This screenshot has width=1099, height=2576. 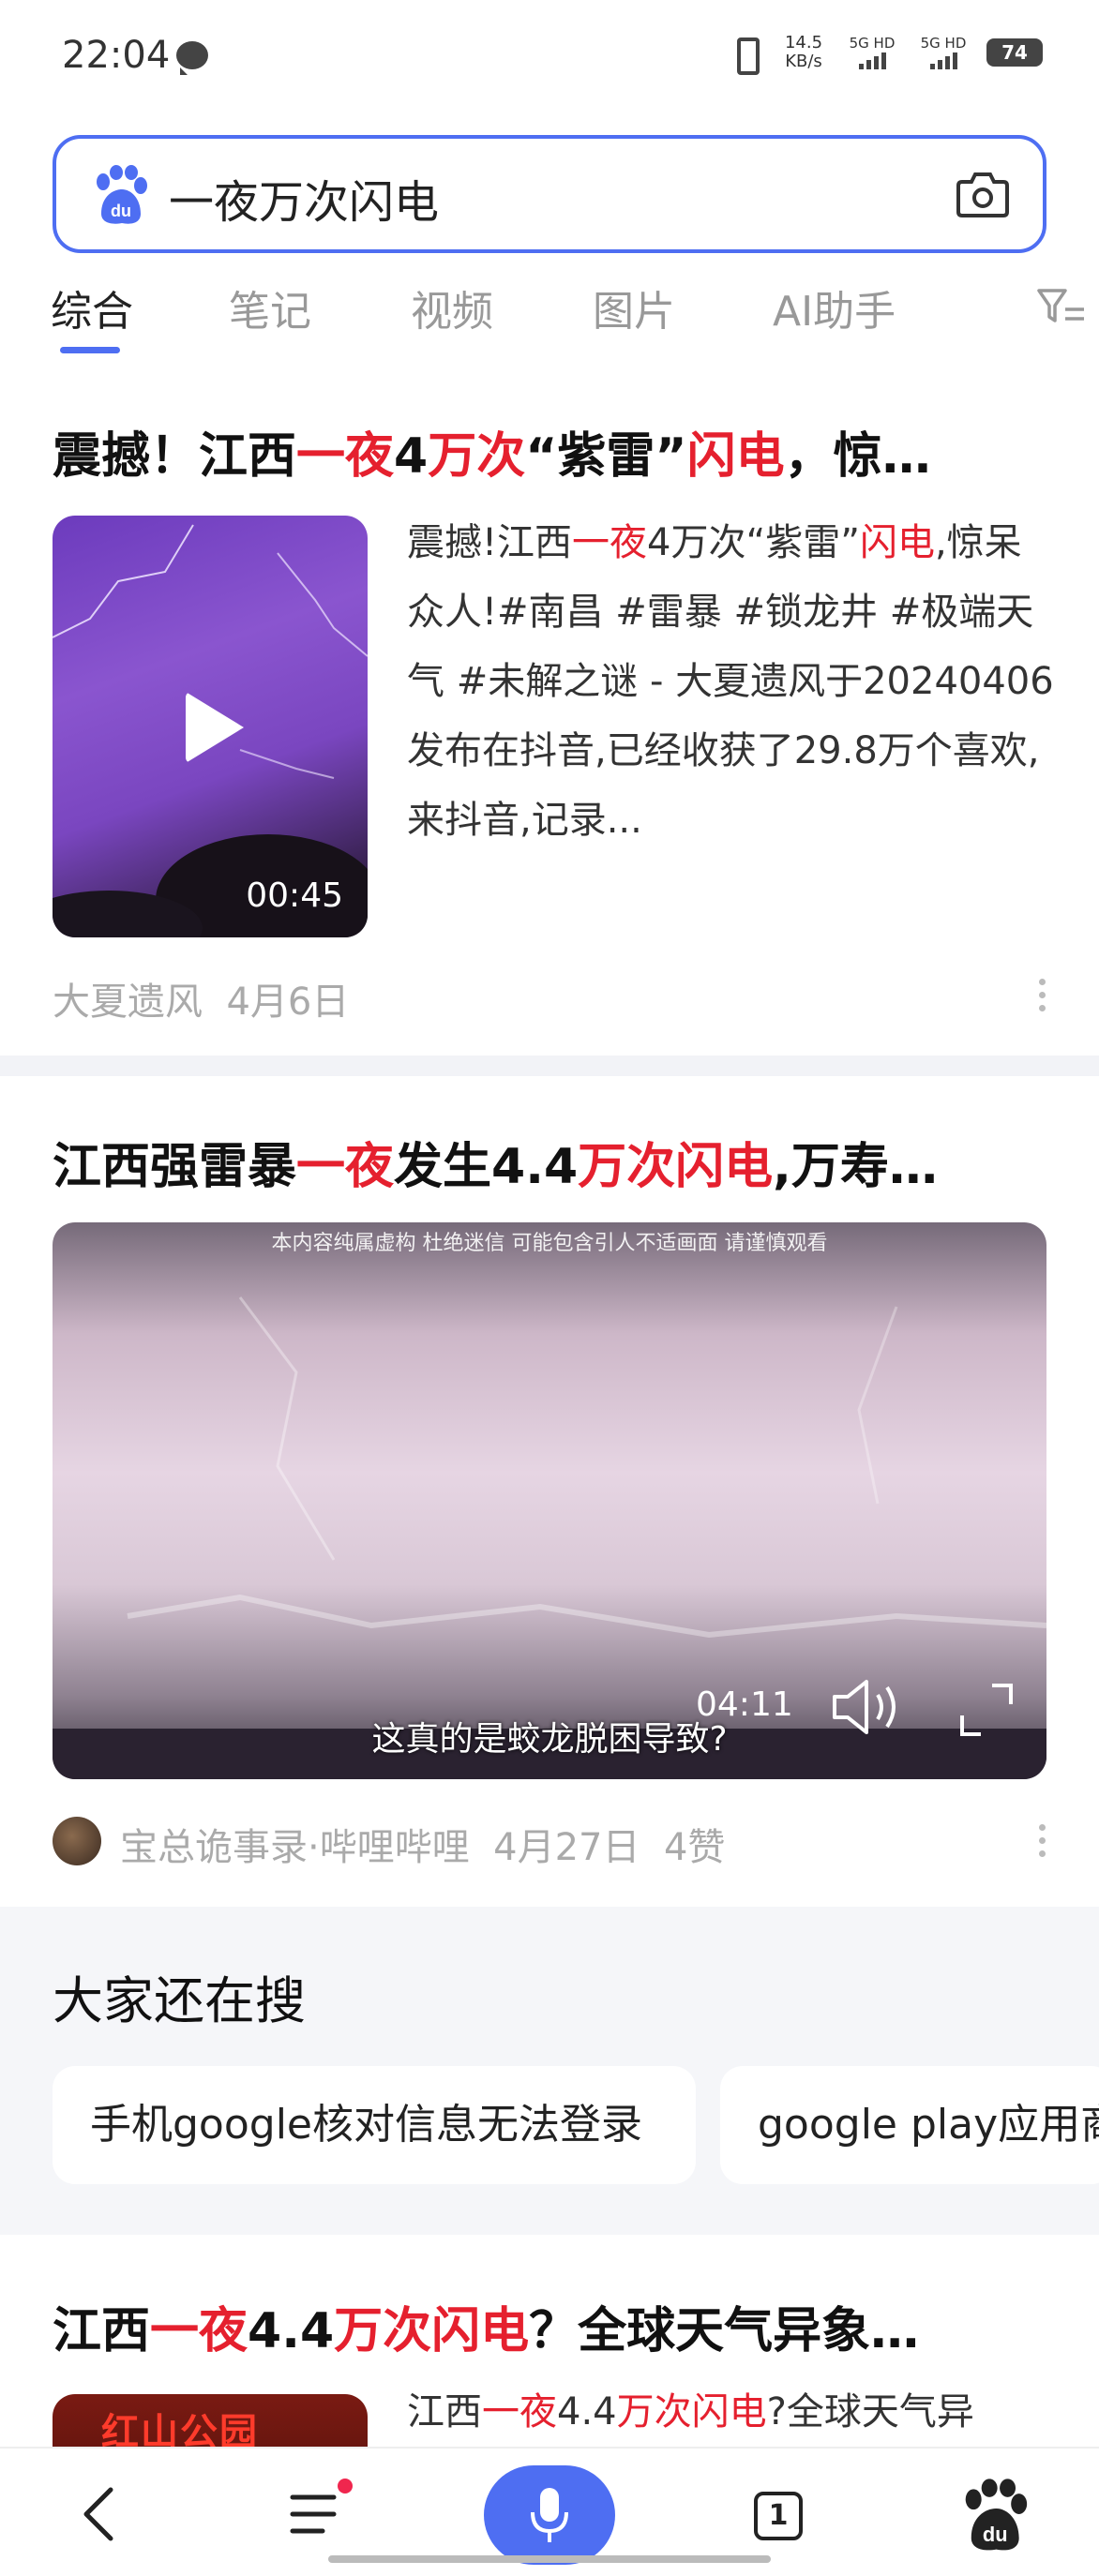 I want to click on result-date: 4月6日, so click(x=288, y=1003).